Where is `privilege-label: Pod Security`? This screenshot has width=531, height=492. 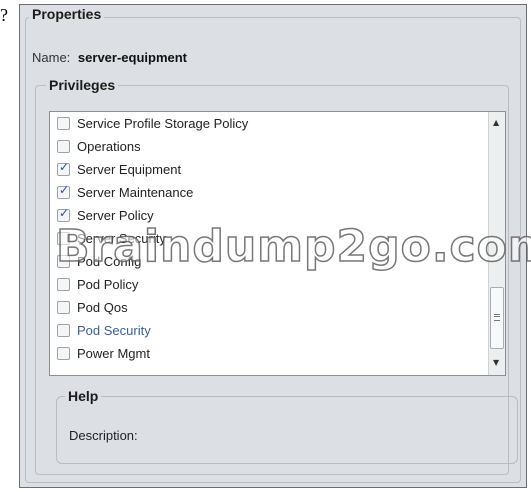 privilege-label: Pod Security is located at coordinates (114, 330).